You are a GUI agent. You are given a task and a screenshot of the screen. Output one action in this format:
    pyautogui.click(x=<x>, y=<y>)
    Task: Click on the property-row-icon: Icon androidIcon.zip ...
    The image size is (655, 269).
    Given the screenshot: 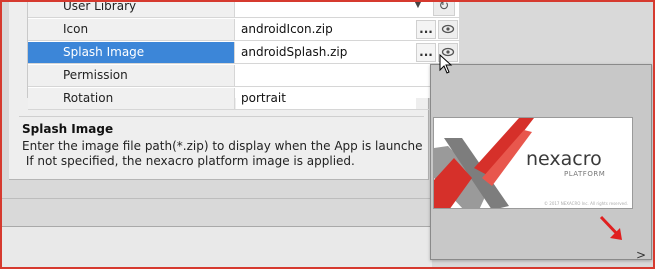 What is the action you would take?
    pyautogui.click(x=244, y=30)
    